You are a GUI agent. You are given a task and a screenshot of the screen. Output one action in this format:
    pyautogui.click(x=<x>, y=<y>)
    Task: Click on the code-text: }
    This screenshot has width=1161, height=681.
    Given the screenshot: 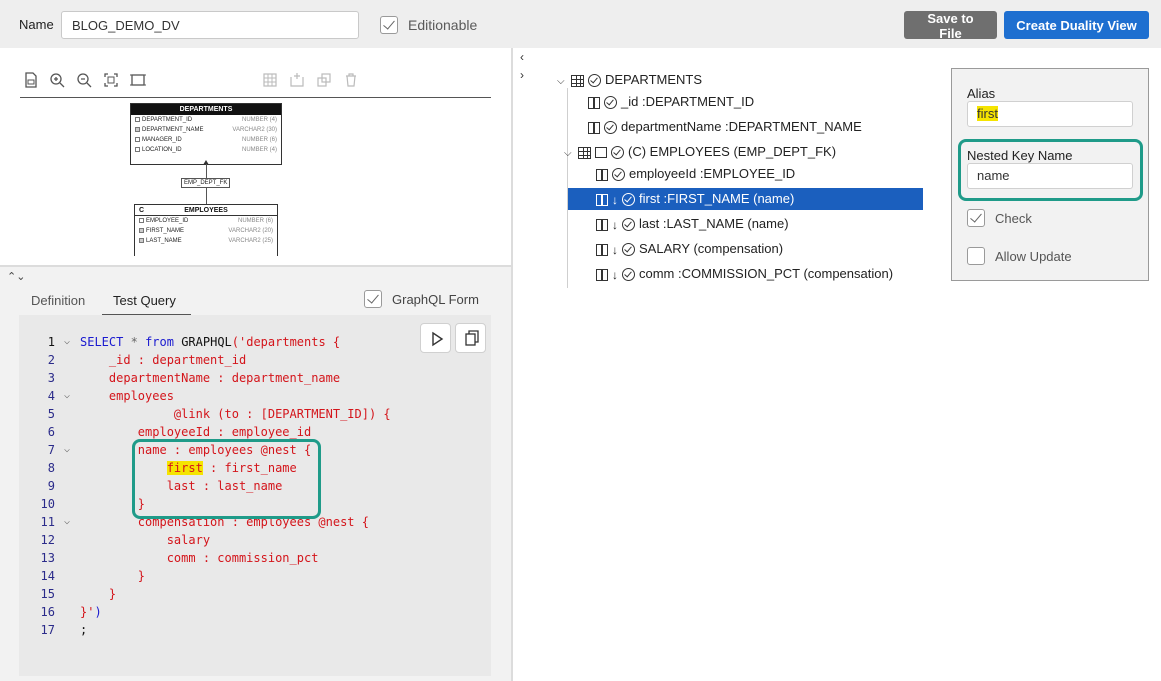 What is the action you would take?
    pyautogui.click(x=113, y=576)
    